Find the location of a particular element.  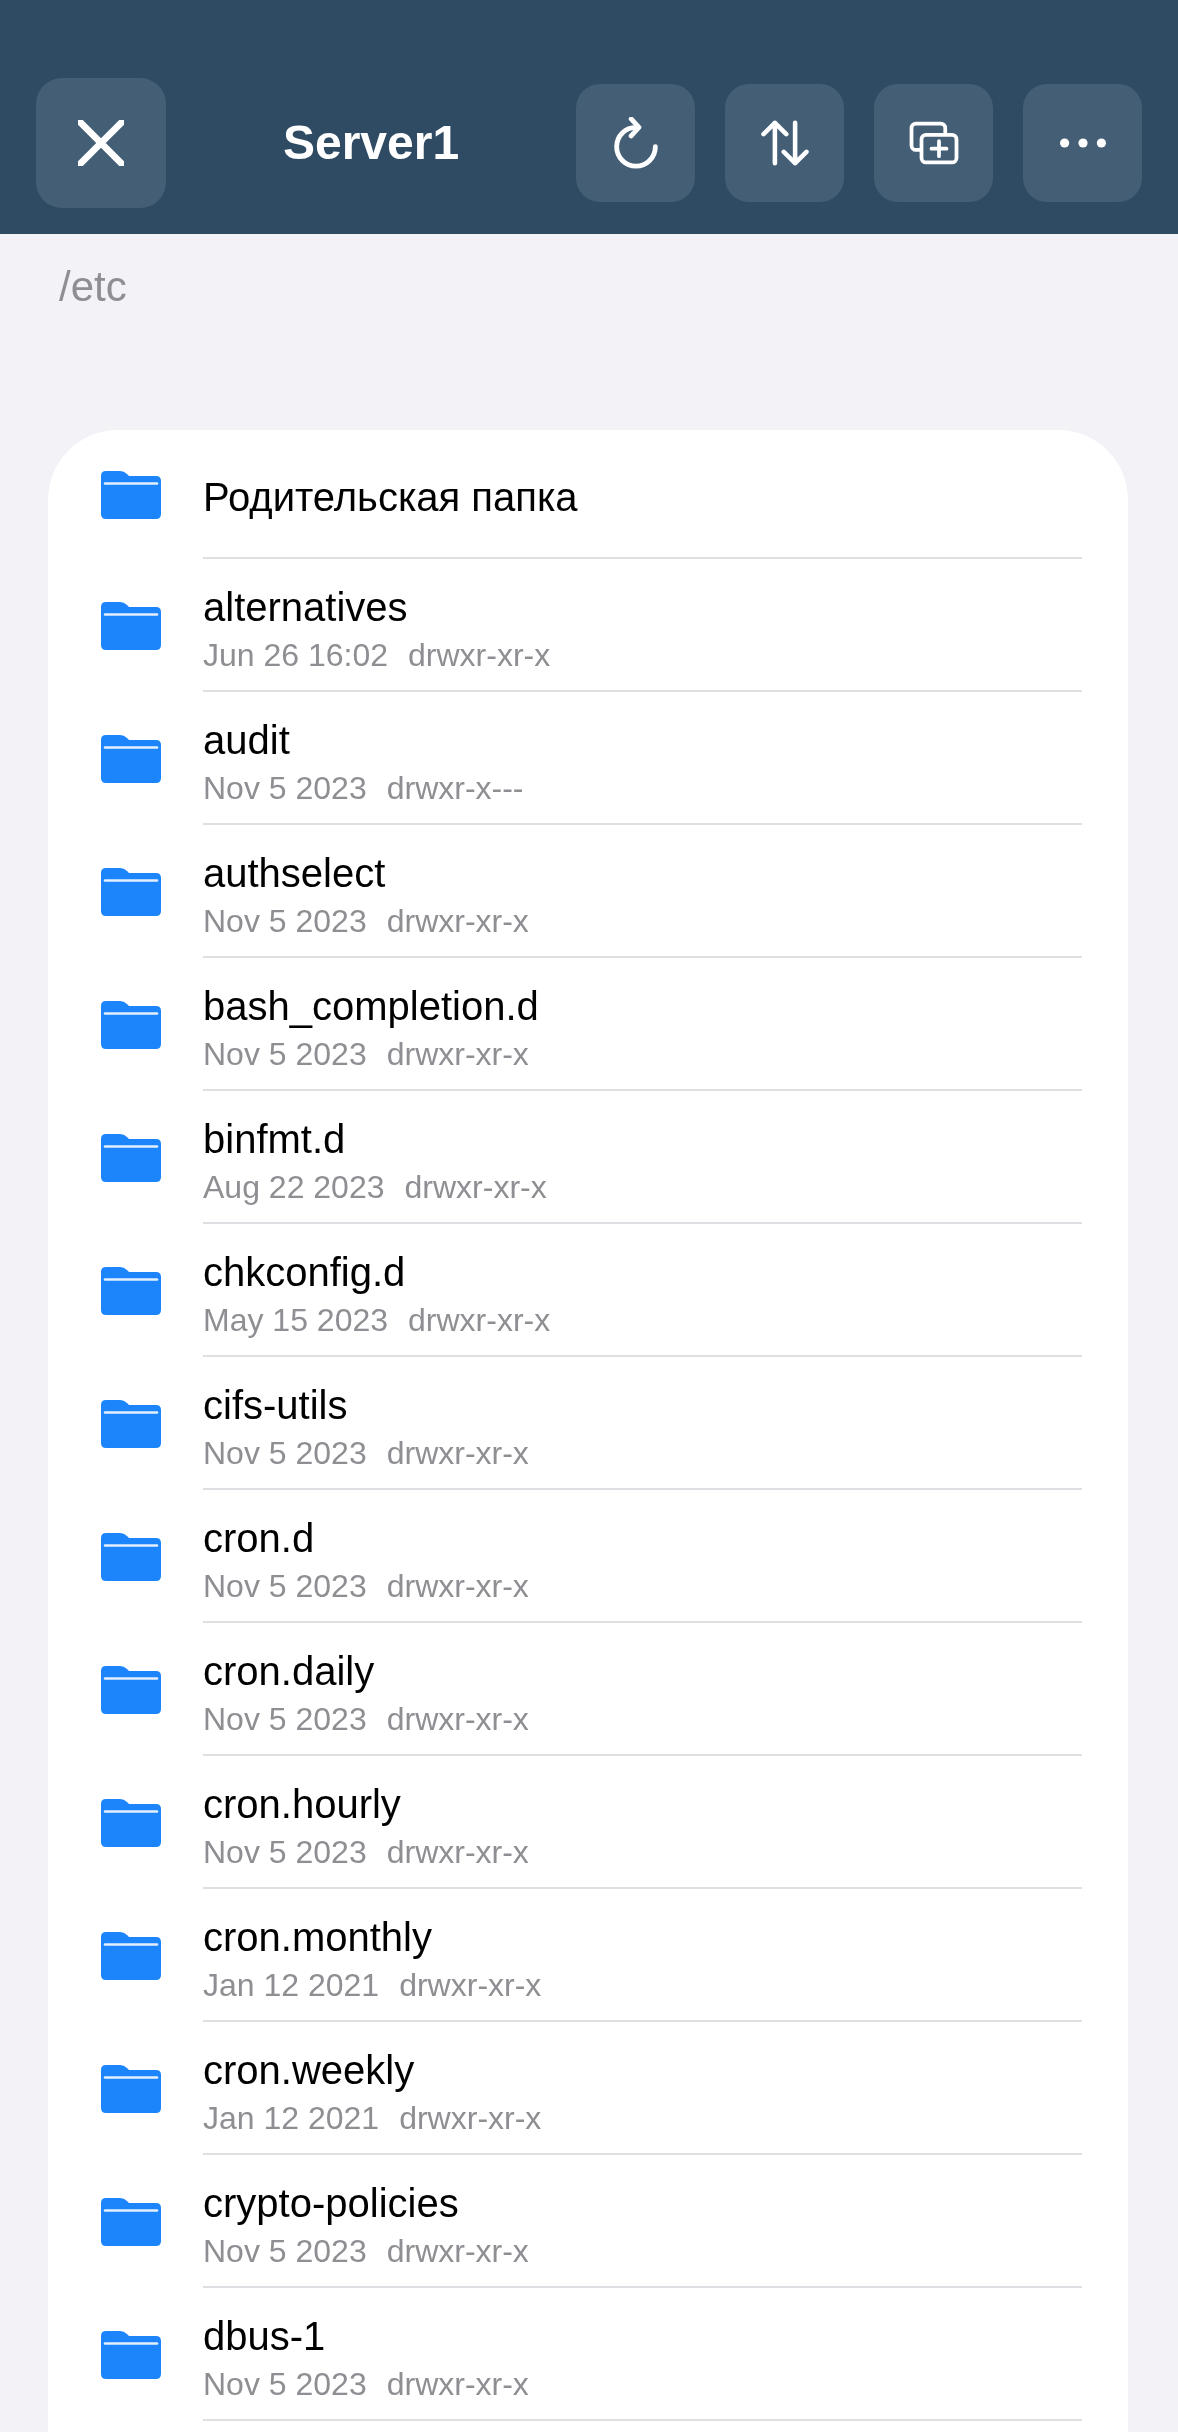

refresh-button is located at coordinates (635, 143).